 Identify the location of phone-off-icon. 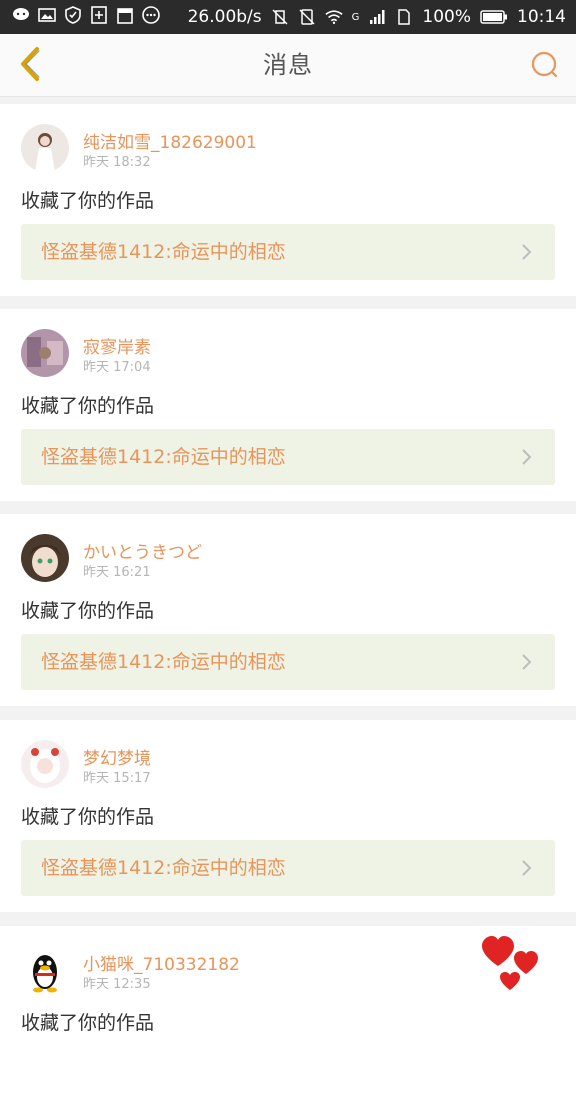
(307, 17).